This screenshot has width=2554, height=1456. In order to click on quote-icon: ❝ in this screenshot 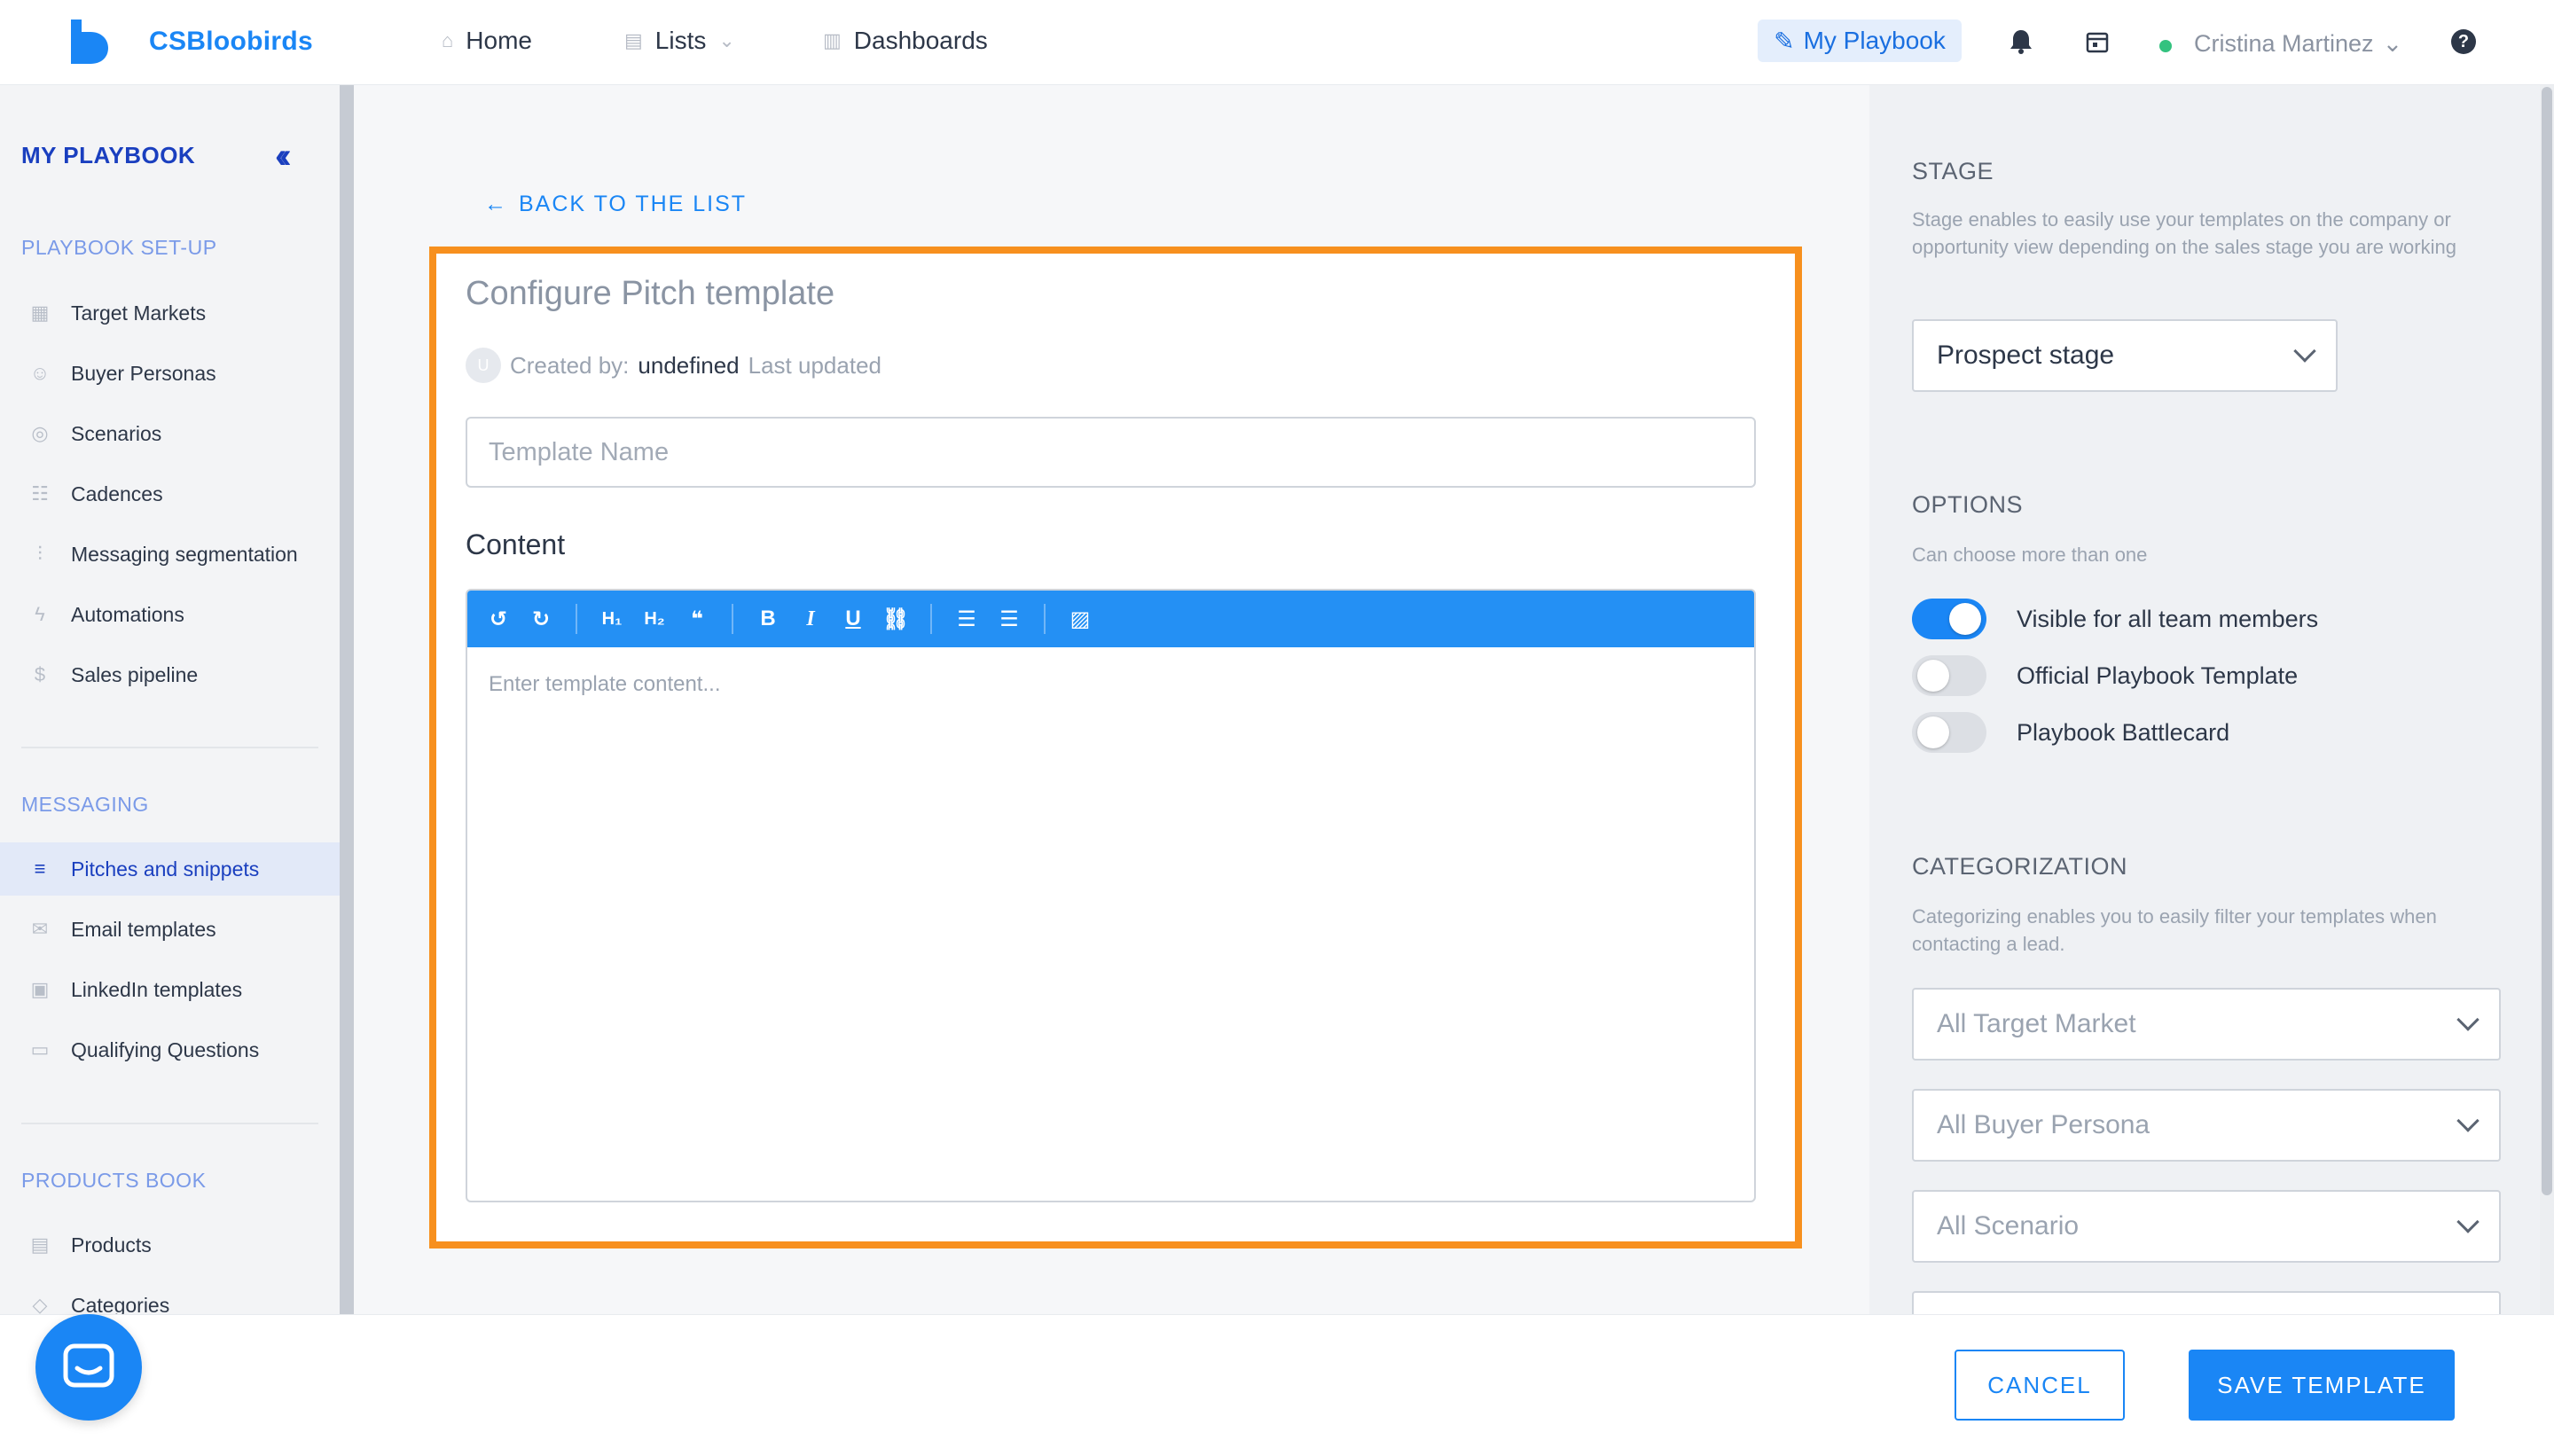, I will do `click(697, 619)`.